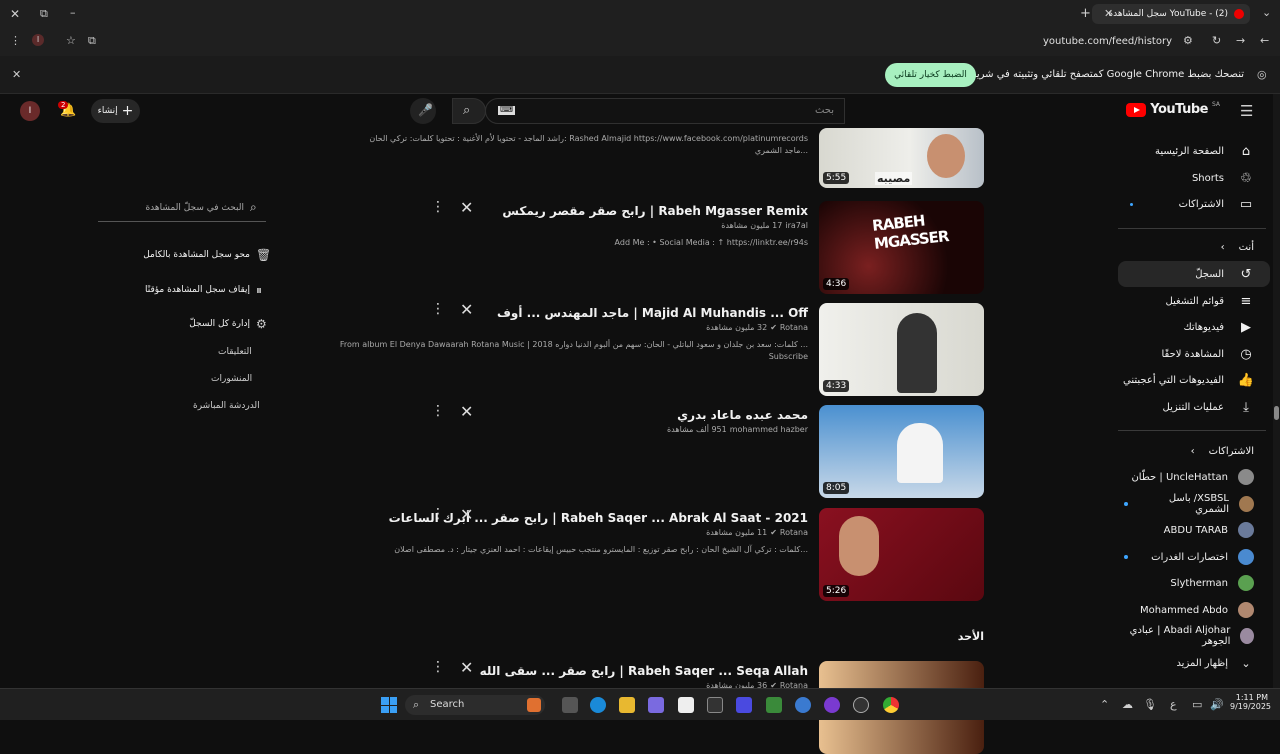  What do you see at coordinates (1246, 557) in the screenshot?
I see `channel-avatar` at bounding box center [1246, 557].